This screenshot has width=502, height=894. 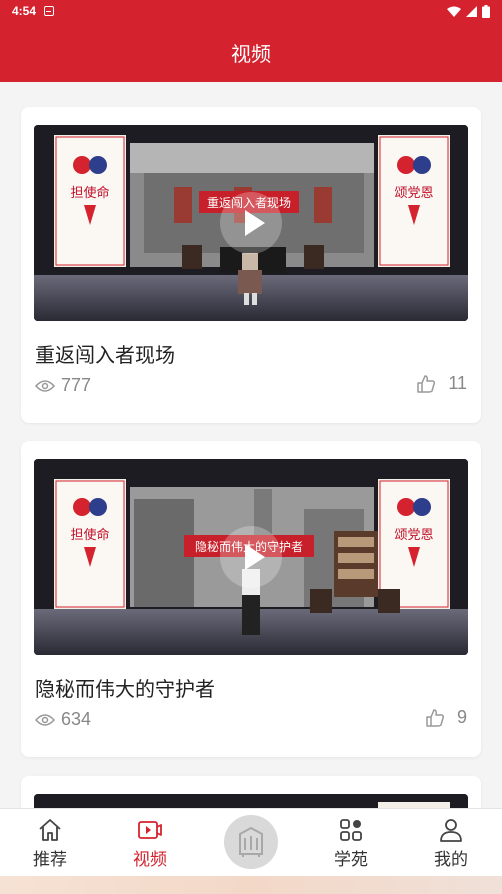 I want to click on battery-icon, so click(x=486, y=11).